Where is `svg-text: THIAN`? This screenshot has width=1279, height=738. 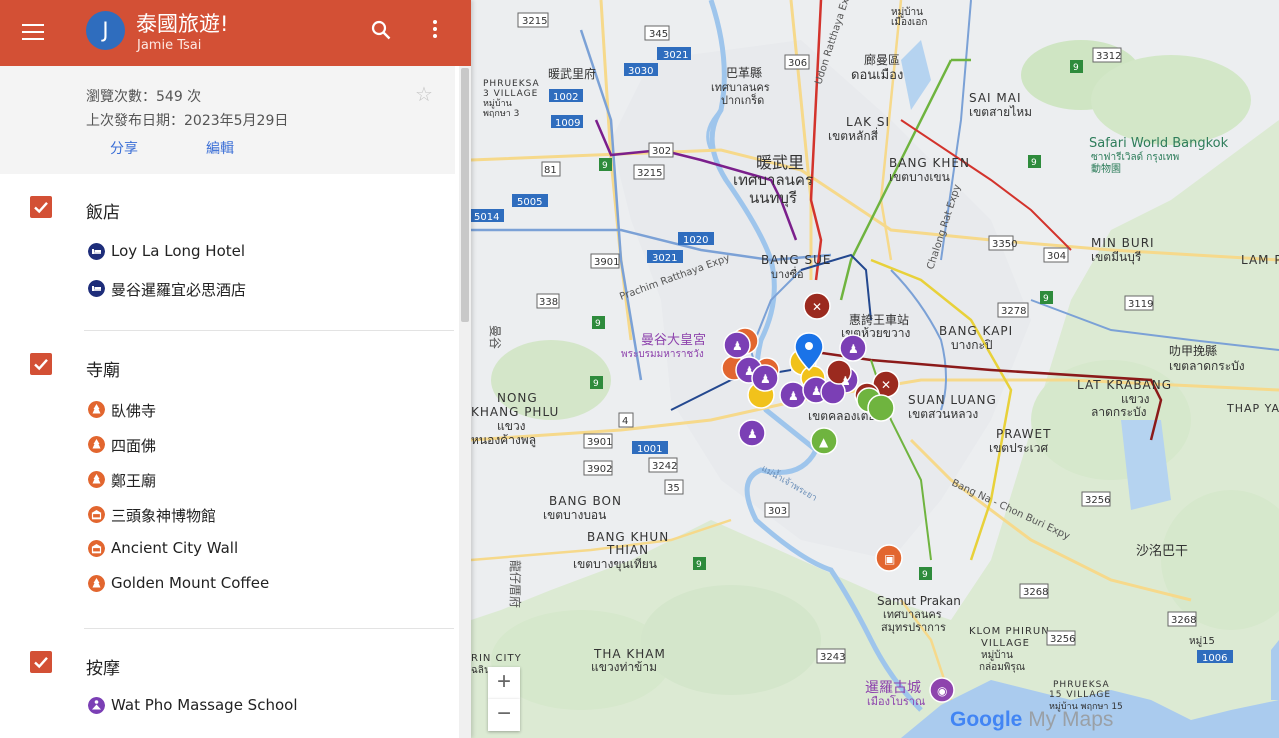
svg-text: THIAN is located at coordinates (627, 550).